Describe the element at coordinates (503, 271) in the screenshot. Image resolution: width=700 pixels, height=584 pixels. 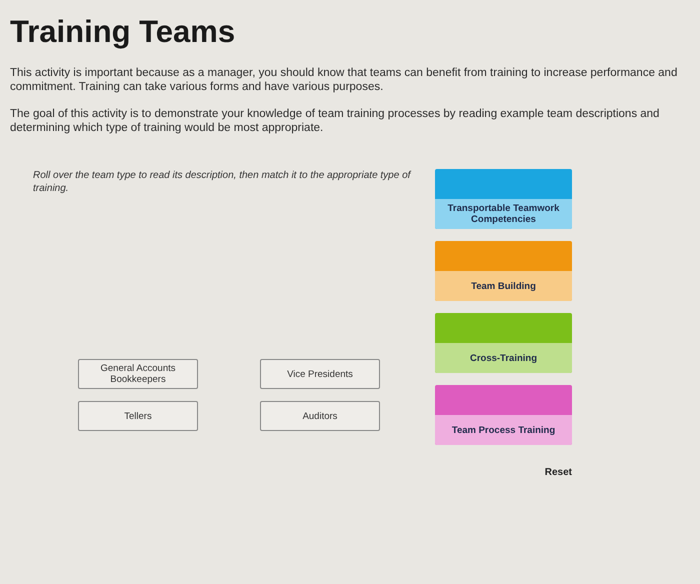
I see `training-drop-target: Team Building` at that location.